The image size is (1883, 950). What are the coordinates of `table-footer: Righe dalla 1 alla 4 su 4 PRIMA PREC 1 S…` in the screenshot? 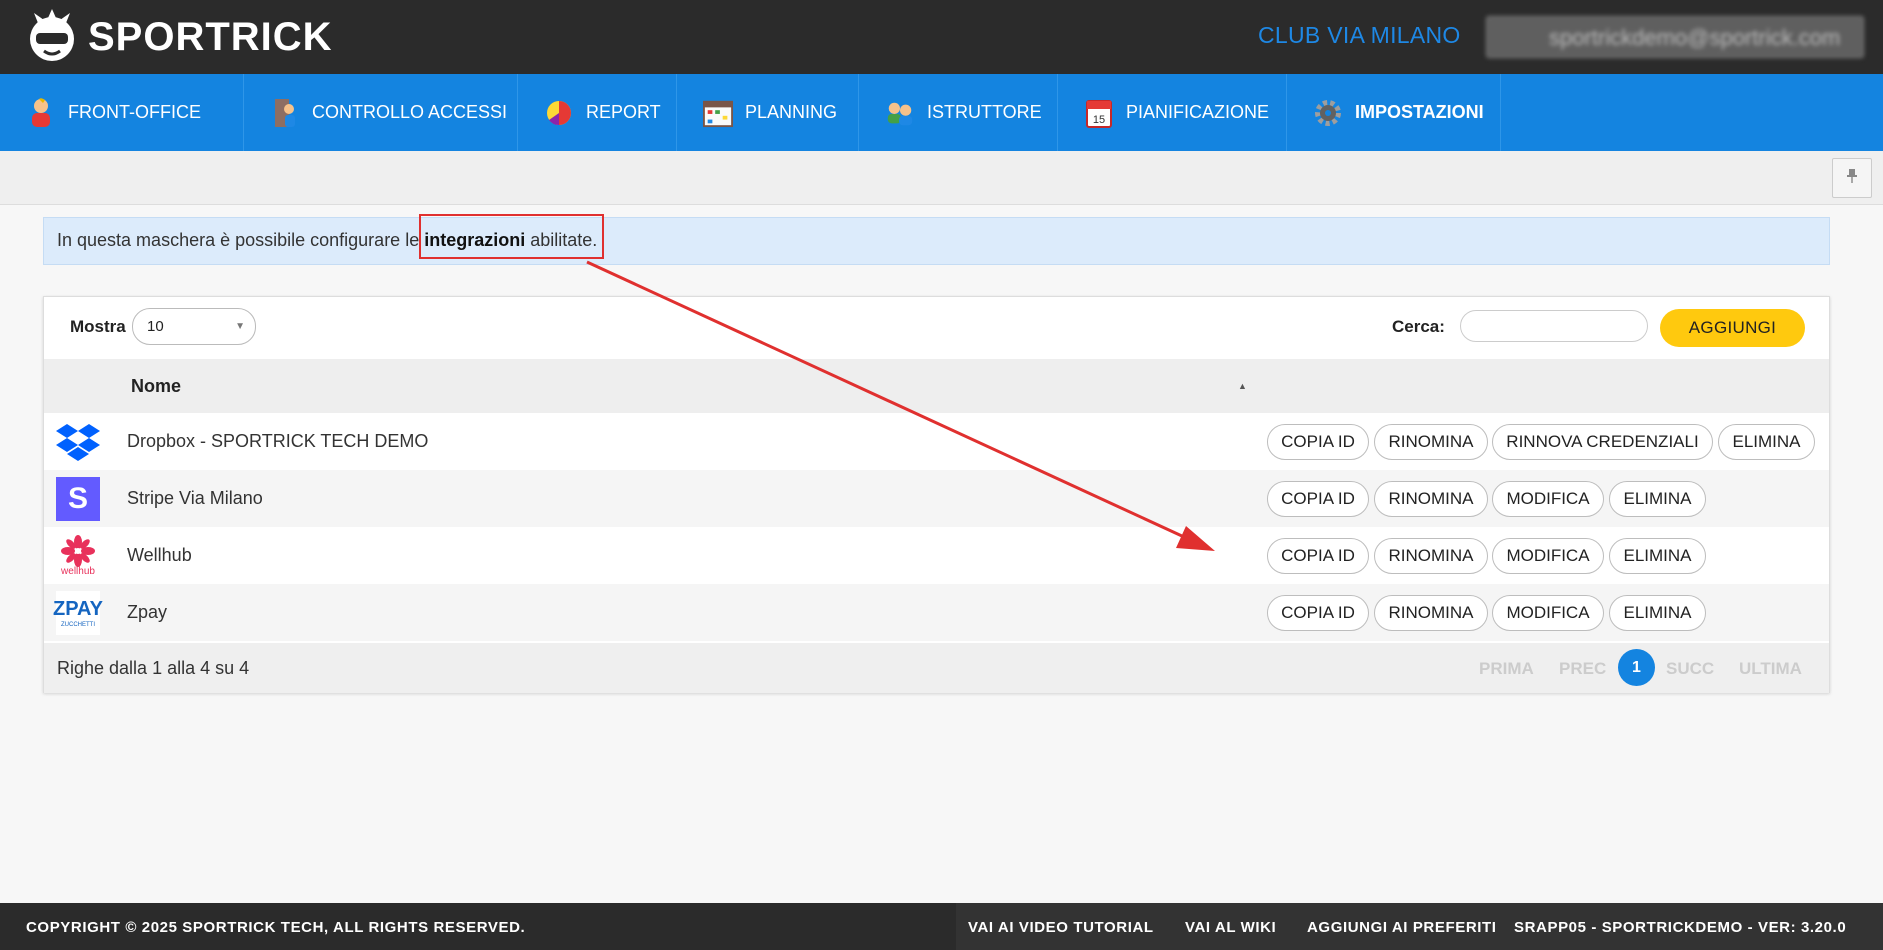 It's located at (936, 668).